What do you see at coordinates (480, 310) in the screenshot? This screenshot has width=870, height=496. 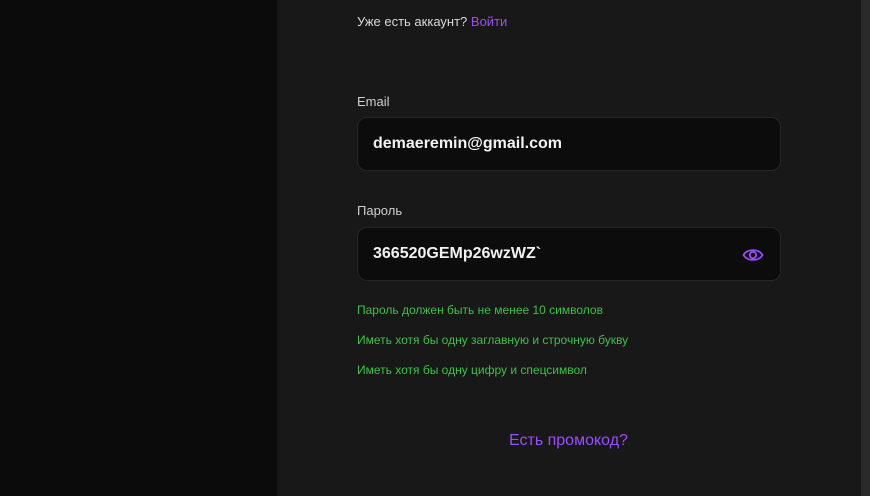 I see `password-rule-length: Пароль должен быть не менее 10 символов` at bounding box center [480, 310].